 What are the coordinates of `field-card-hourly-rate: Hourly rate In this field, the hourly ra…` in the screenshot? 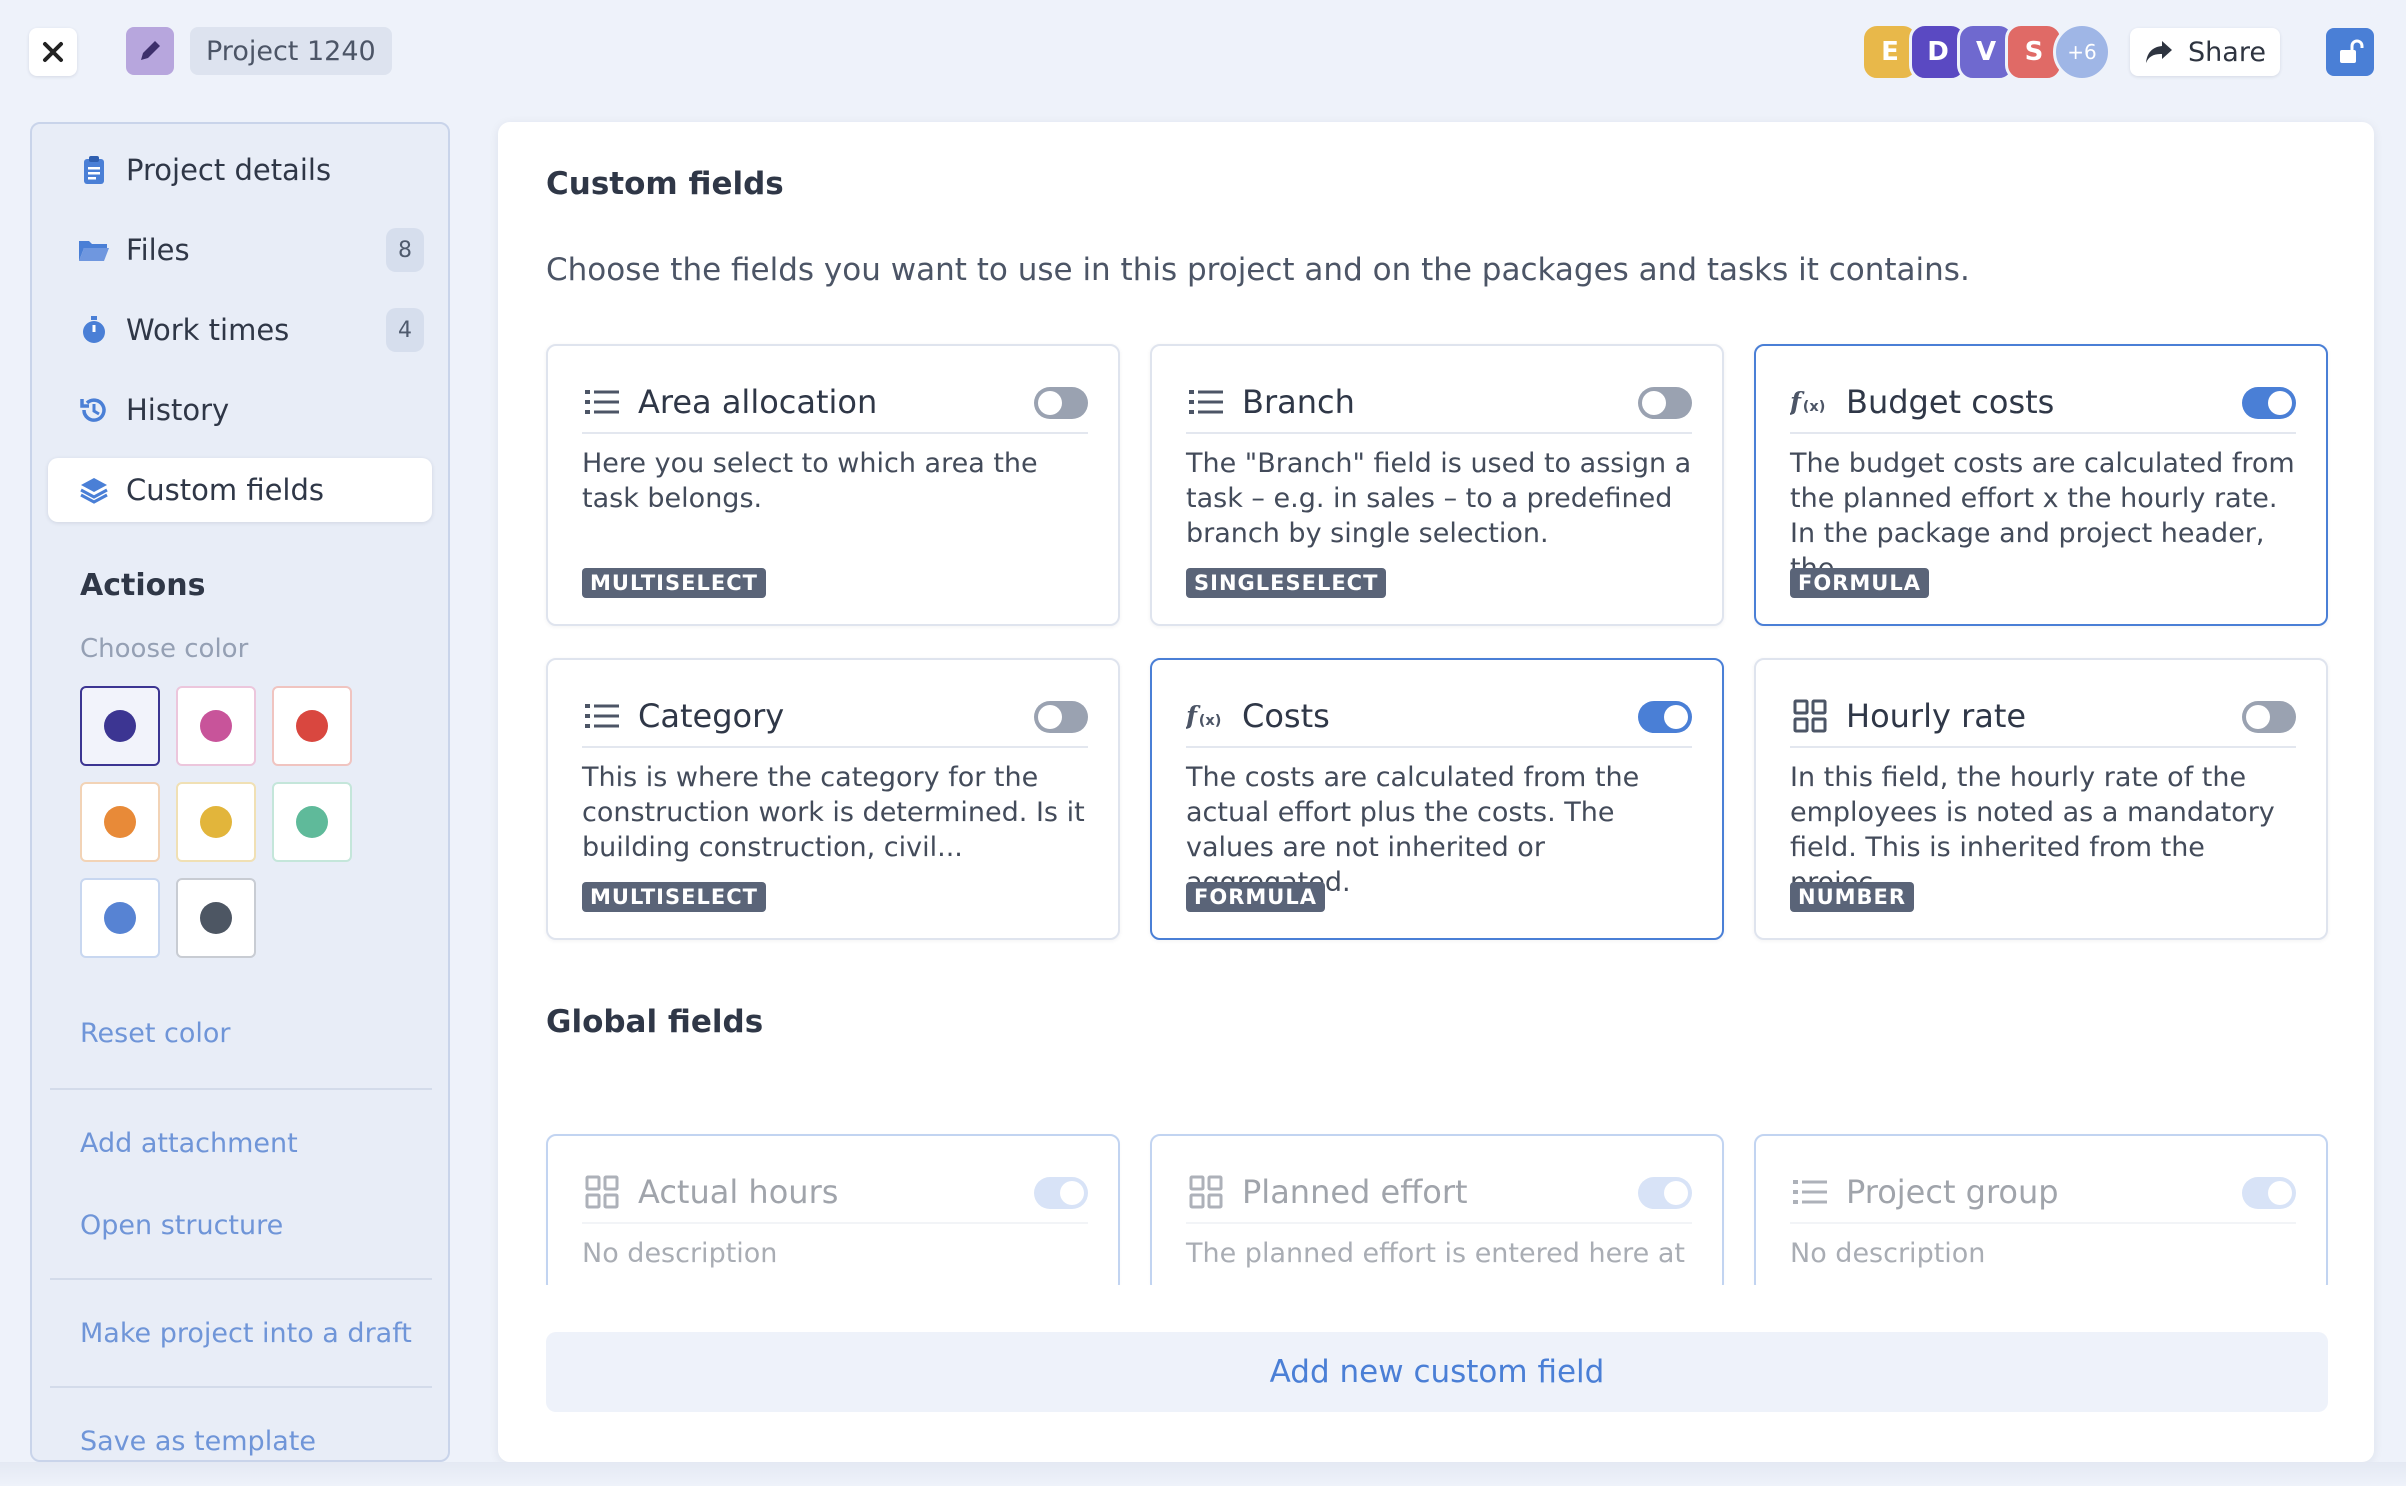 It's located at (2041, 799).